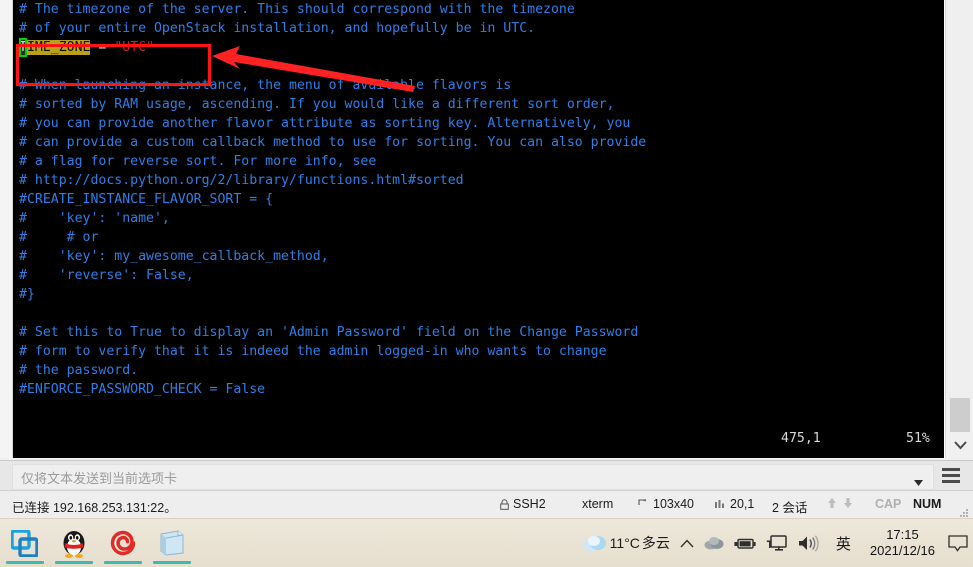 Image resolution: width=973 pixels, height=567 pixels. I want to click on tray-notifications-button, so click(958, 543).